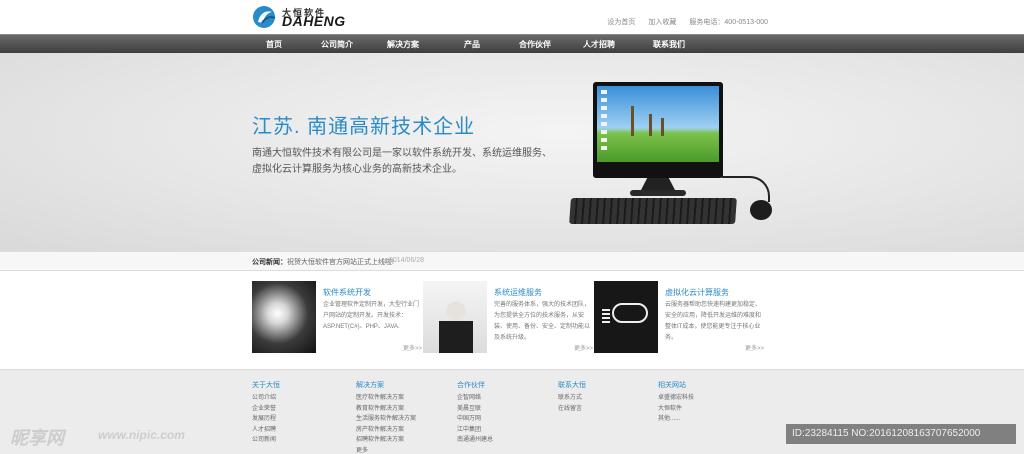  Describe the element at coordinates (266, 440) in the screenshot. I see `footer-link: 公司新闻` at that location.